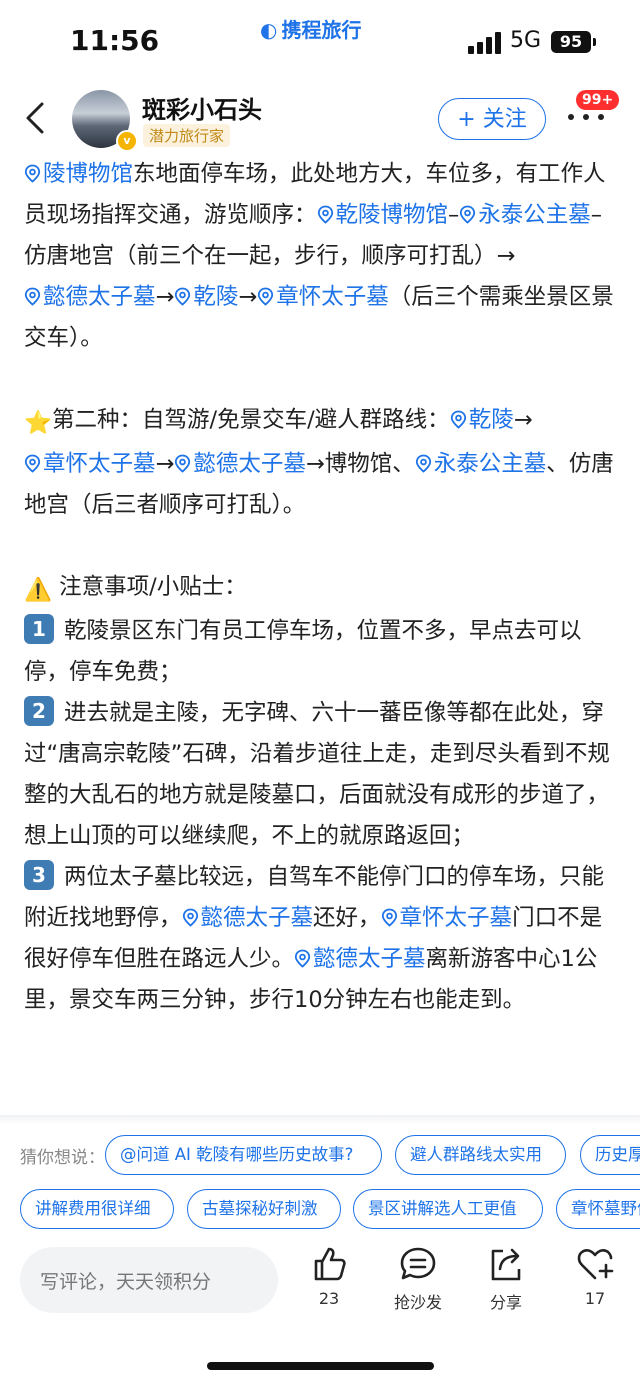  I want to click on favorite-button: 17, so click(595, 1276).